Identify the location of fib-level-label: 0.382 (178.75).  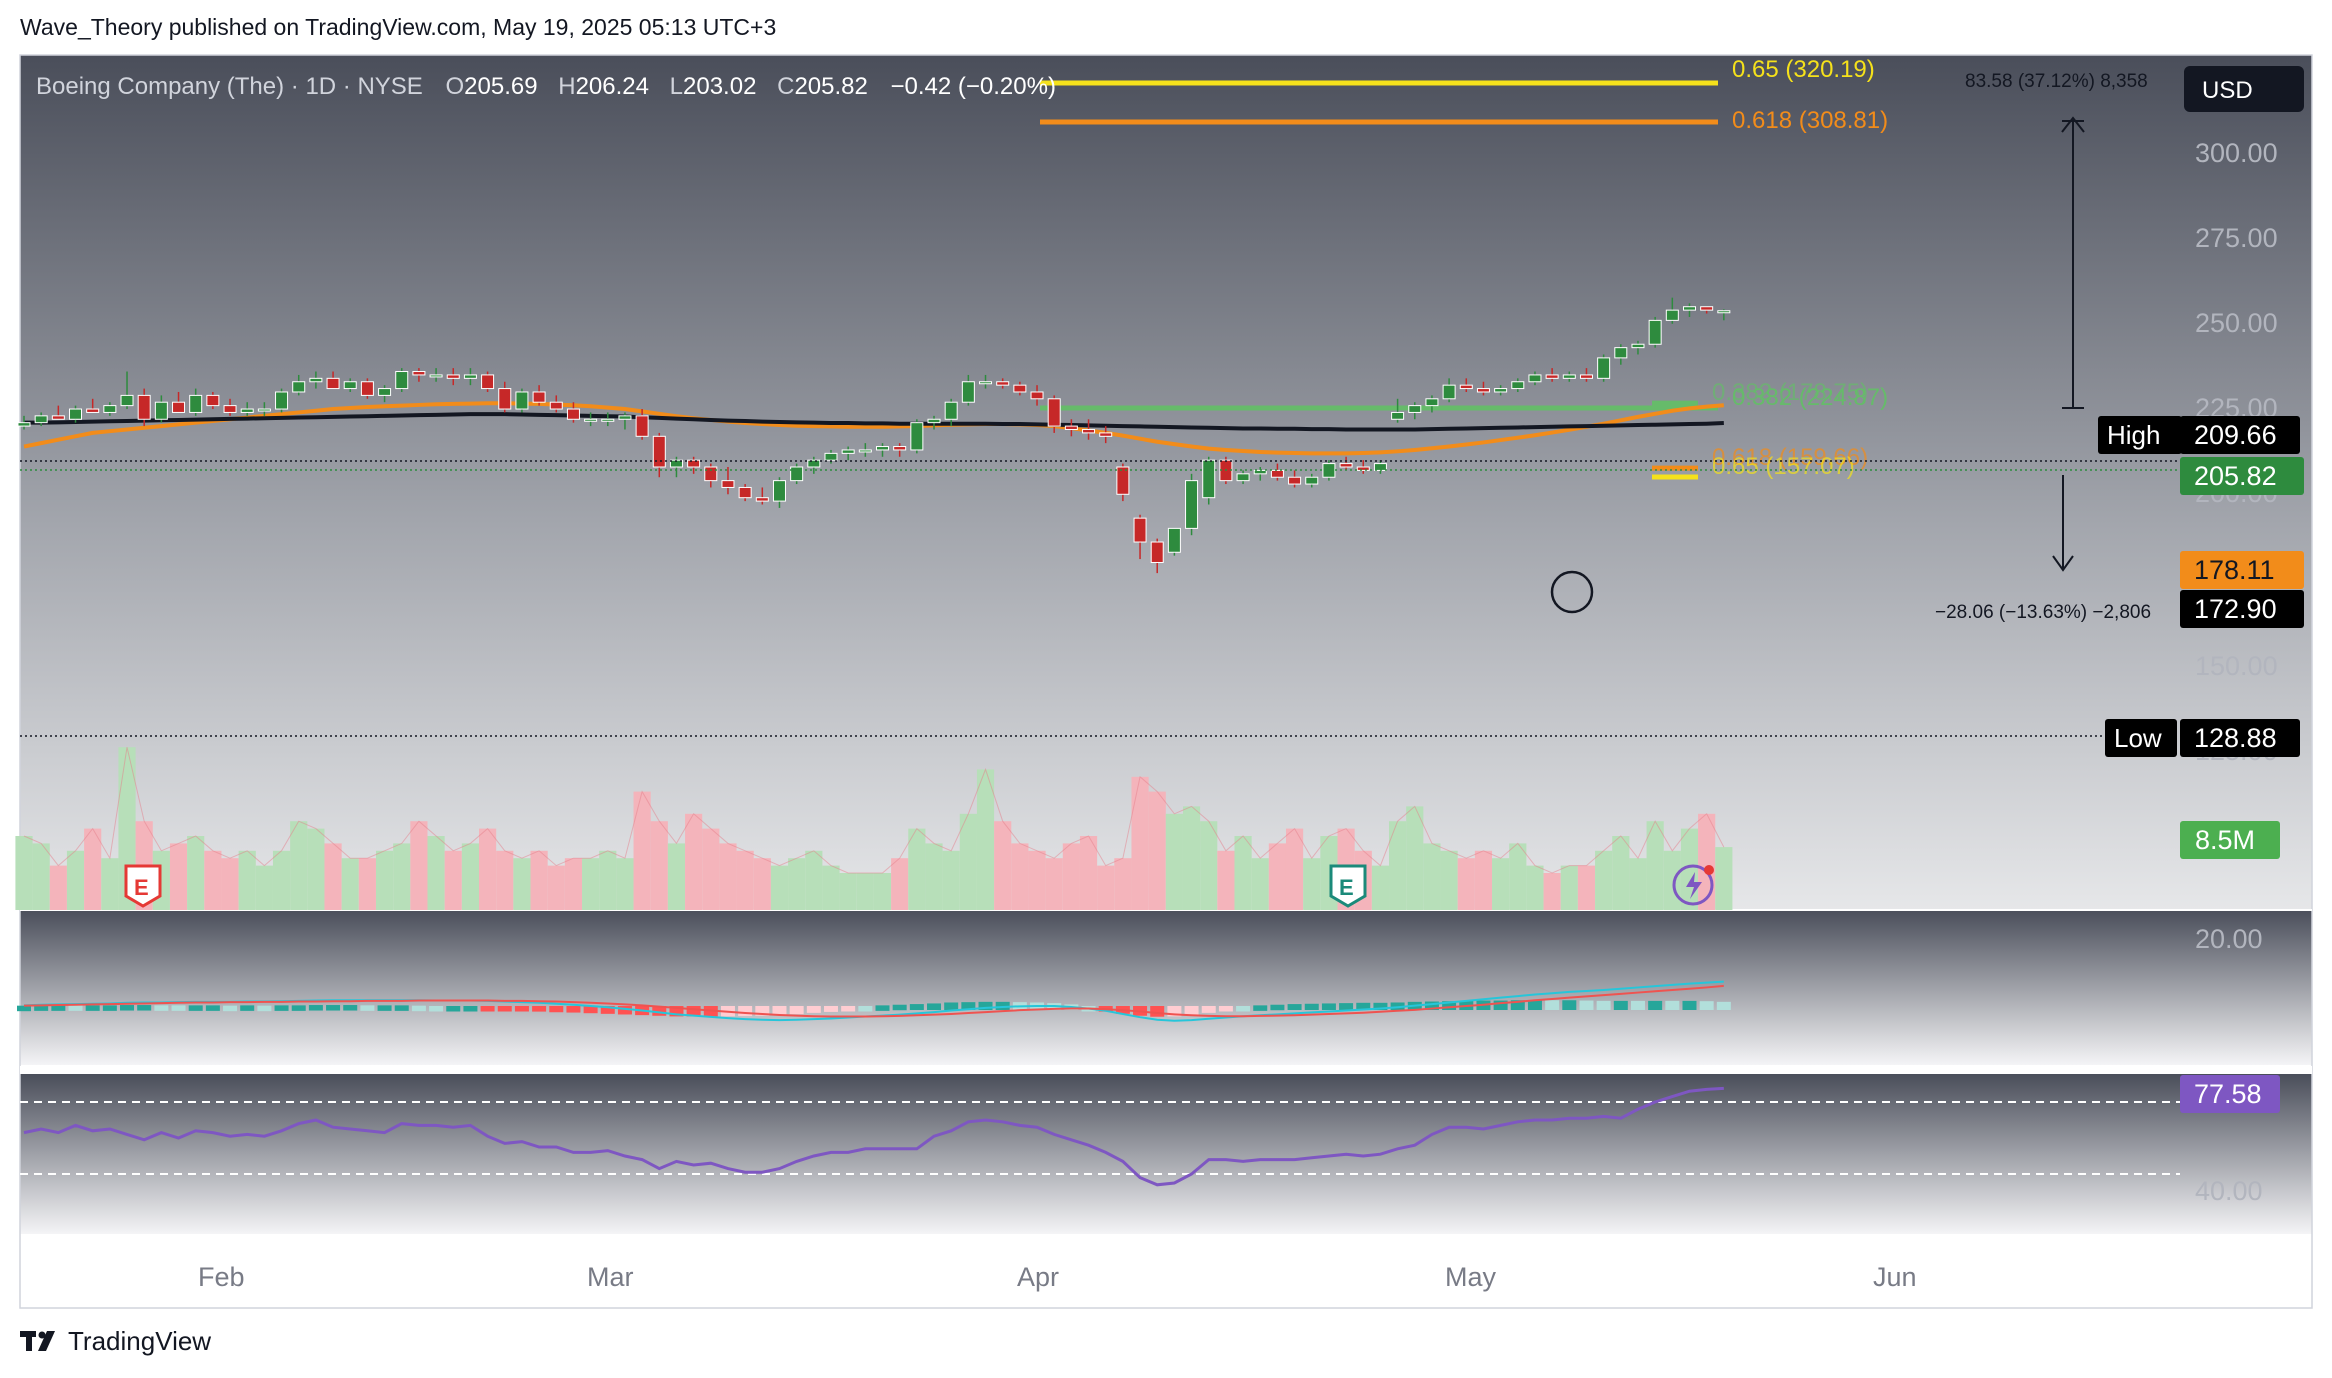
(1790, 392).